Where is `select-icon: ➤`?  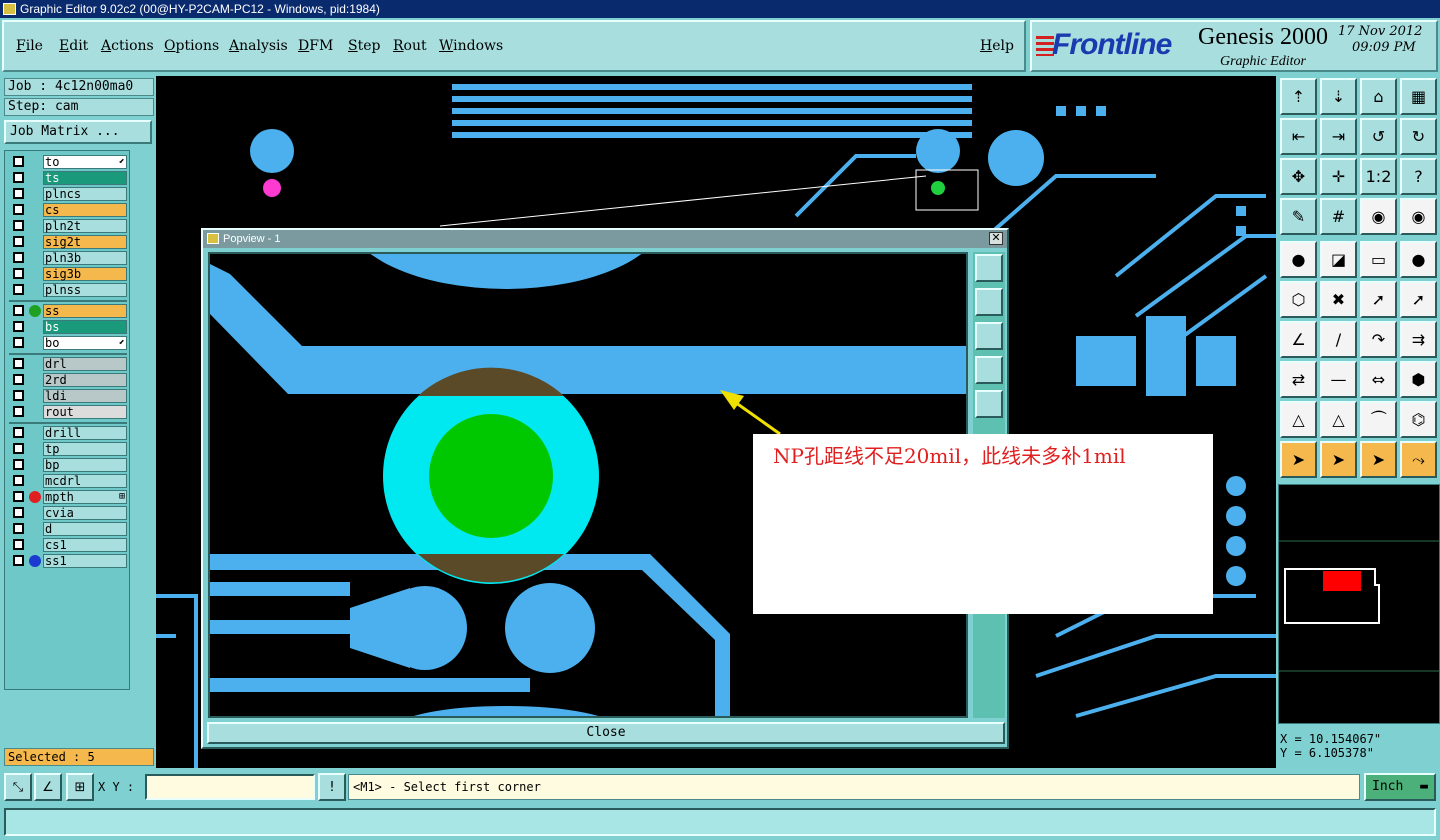
select-icon: ➤ is located at coordinates (1298, 459).